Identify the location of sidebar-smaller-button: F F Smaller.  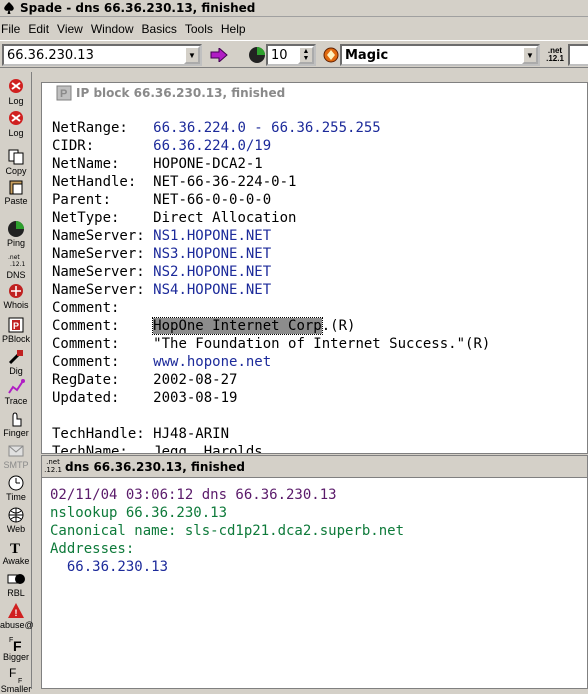
(16, 680).